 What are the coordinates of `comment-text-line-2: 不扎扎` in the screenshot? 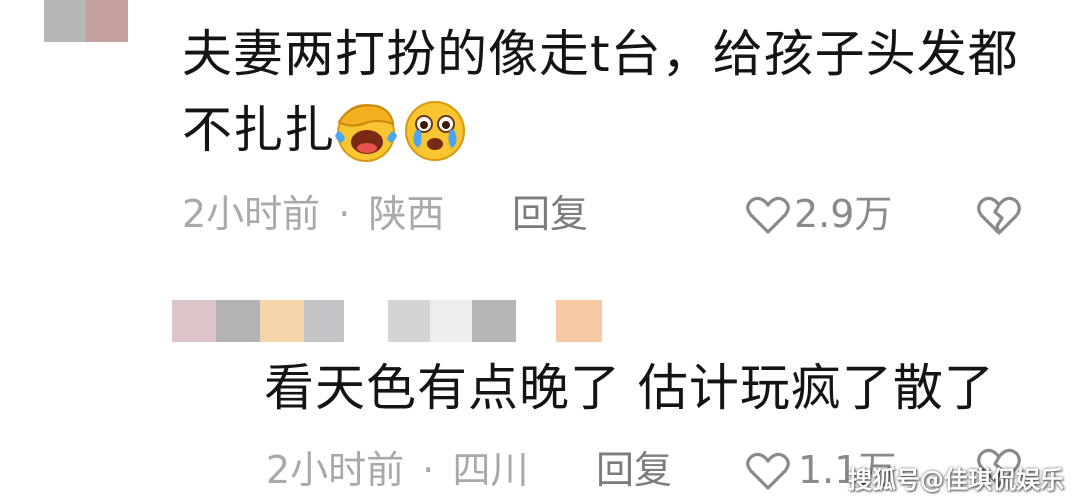 It's located at (258, 130).